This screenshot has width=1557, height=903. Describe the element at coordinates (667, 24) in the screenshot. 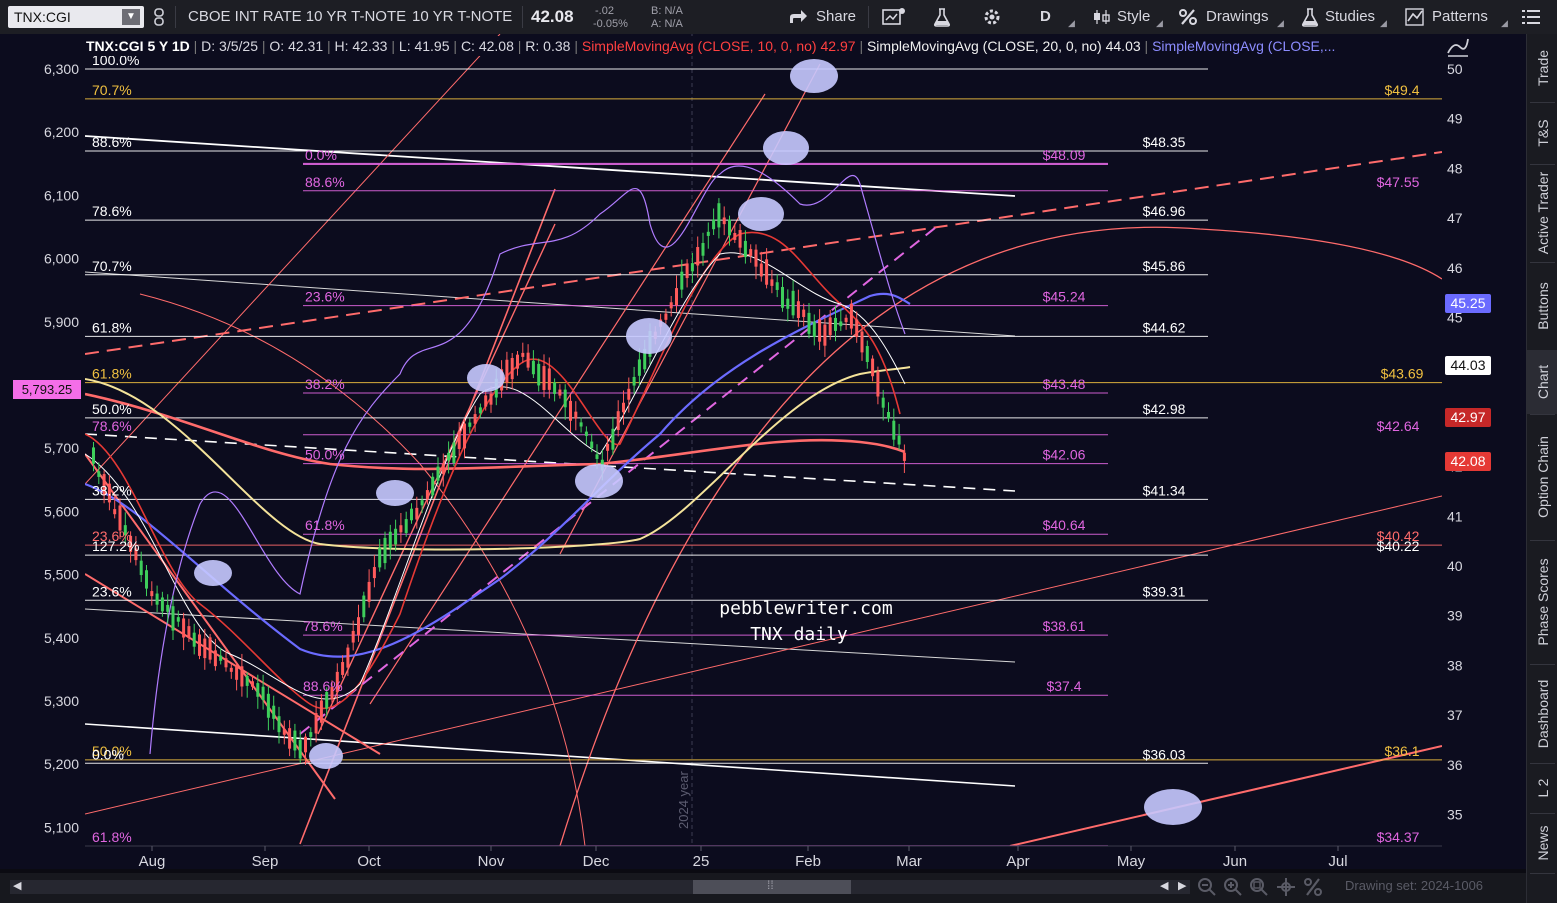

I see `ask-value: A: N/A` at that location.